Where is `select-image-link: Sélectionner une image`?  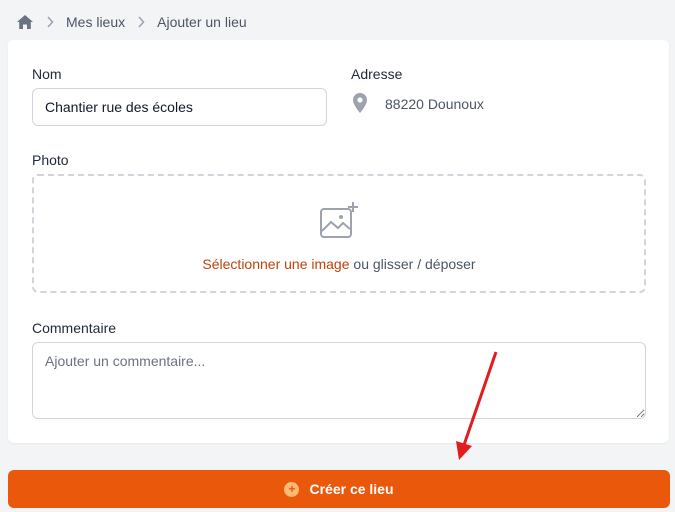 select-image-link: Sélectionner une image is located at coordinates (275, 264).